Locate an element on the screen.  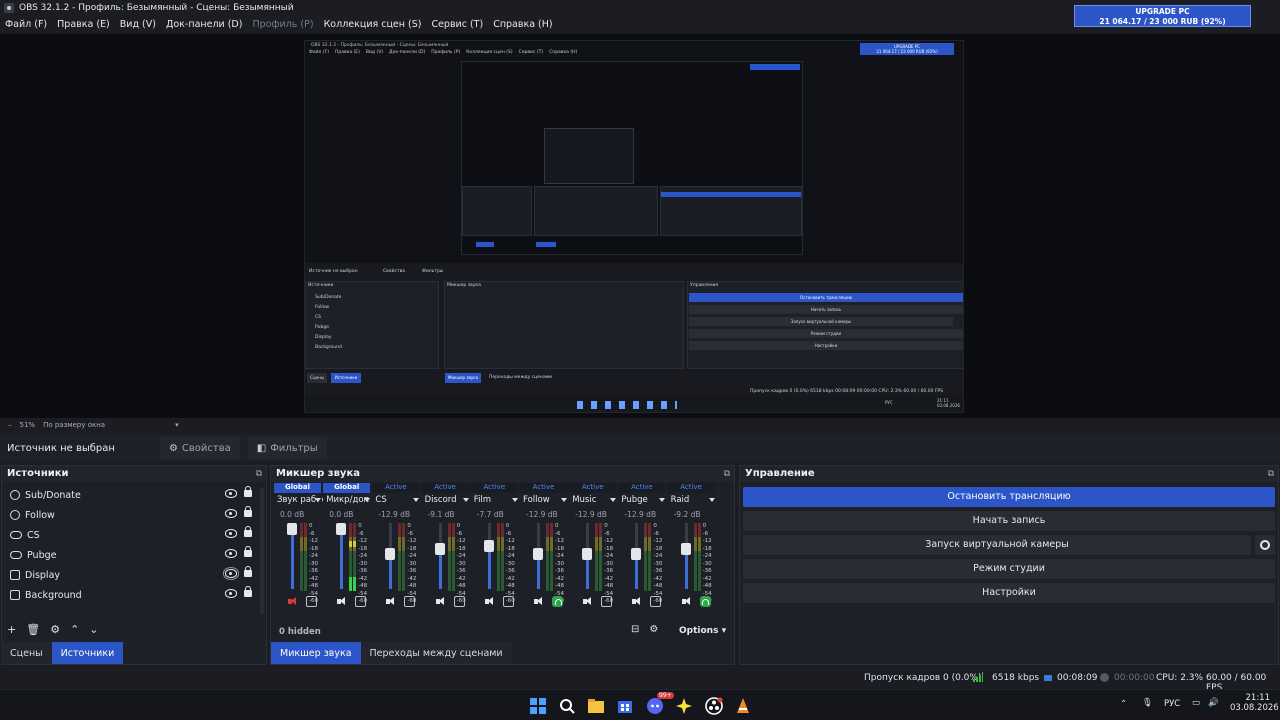
start-recording-button: Начать запись is located at coordinates (1009, 521).